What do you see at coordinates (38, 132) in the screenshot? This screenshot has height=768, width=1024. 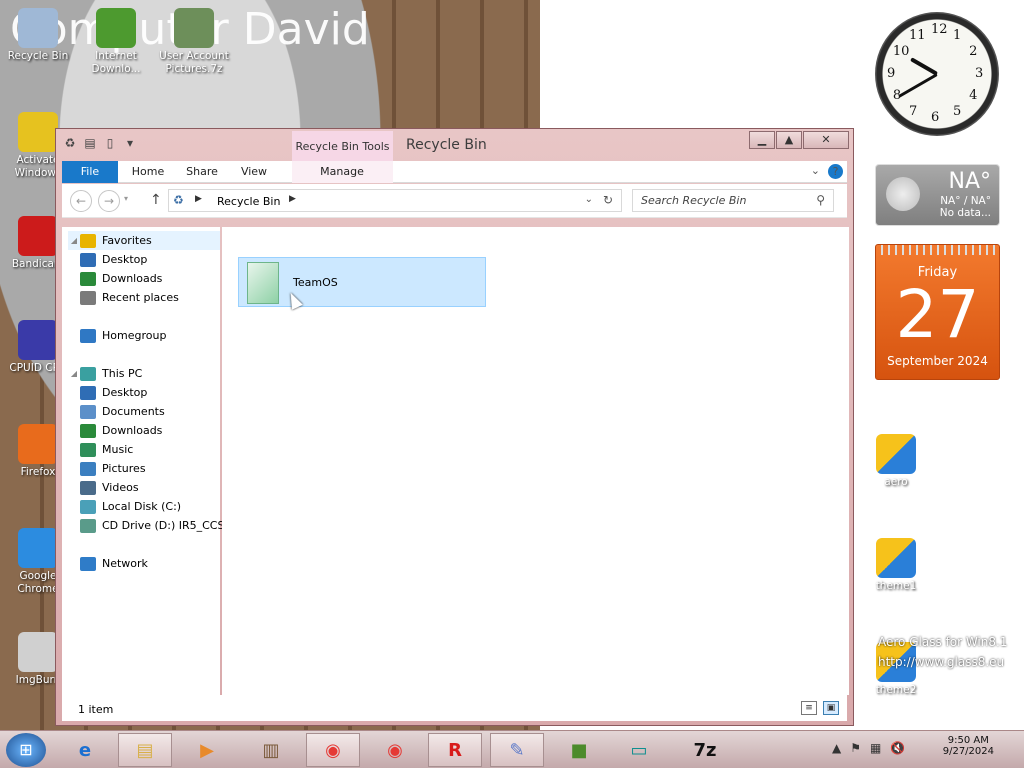 I see `key-icon` at bounding box center [38, 132].